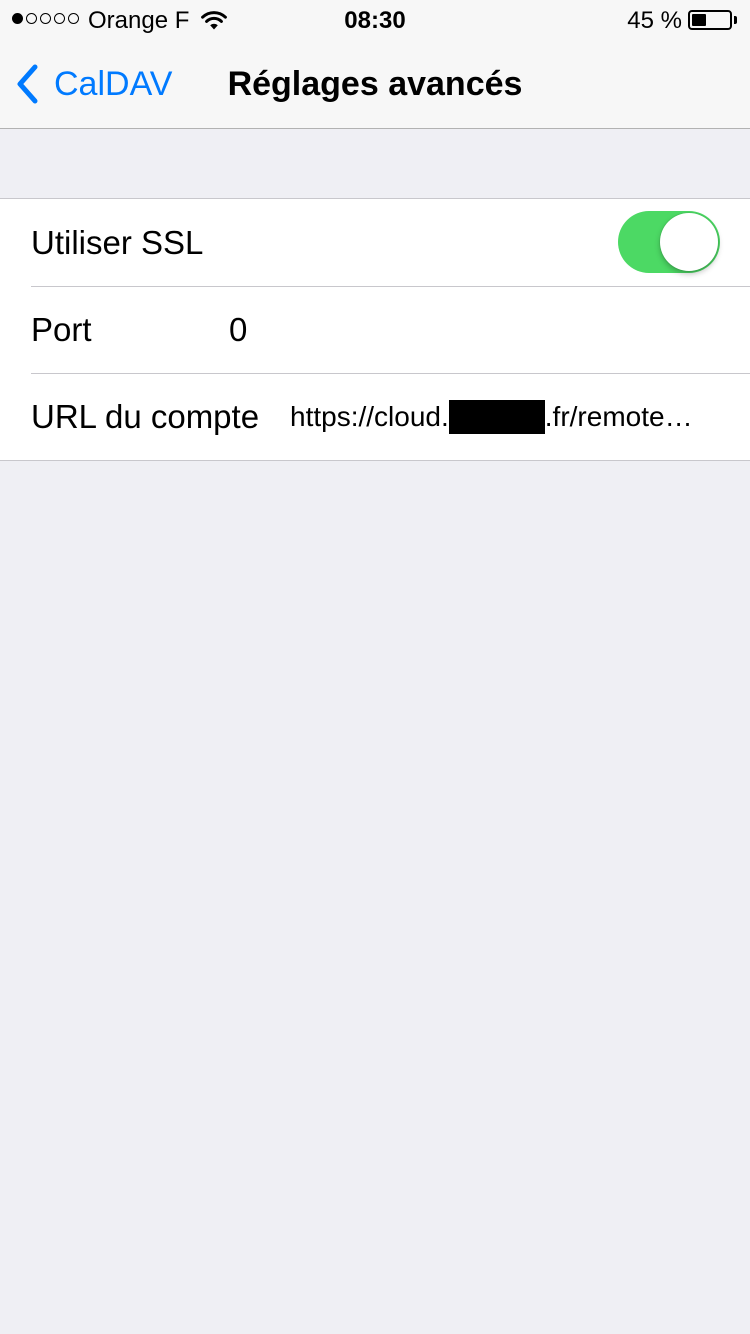 The width and height of the screenshot is (750, 1334). What do you see at coordinates (238, 330) in the screenshot?
I see `port-value: 0` at bounding box center [238, 330].